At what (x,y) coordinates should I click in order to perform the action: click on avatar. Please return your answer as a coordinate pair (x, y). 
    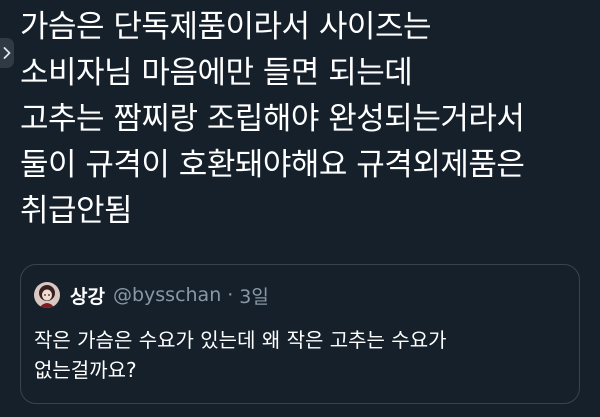
    Looking at the image, I should click on (47, 295).